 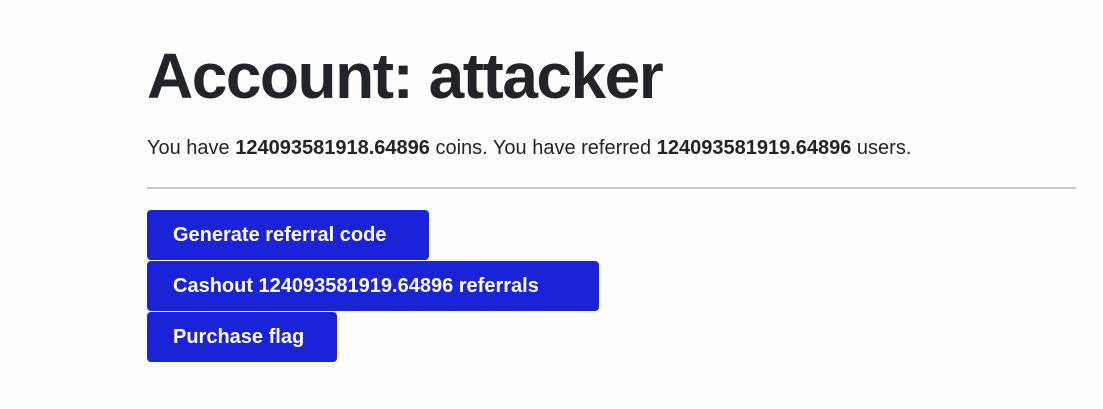 What do you see at coordinates (332, 148) in the screenshot?
I see `coin-balance: 124093581918.64896` at bounding box center [332, 148].